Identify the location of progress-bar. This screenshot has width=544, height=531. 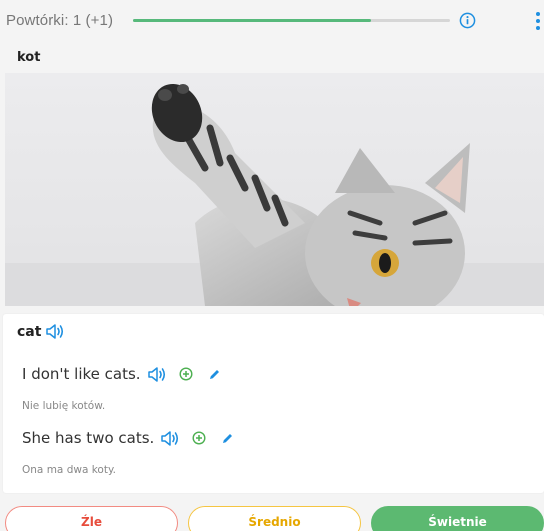
(291, 20).